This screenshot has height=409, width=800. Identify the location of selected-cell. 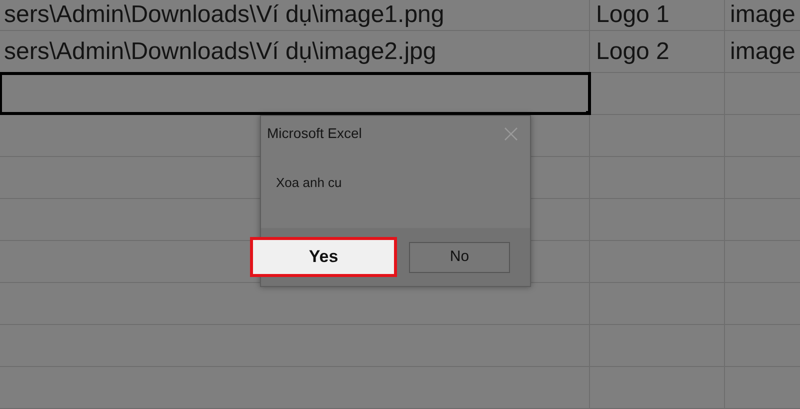
(295, 93).